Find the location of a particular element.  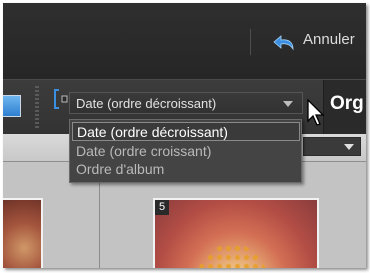

view-mode-button is located at coordinates (12, 106).